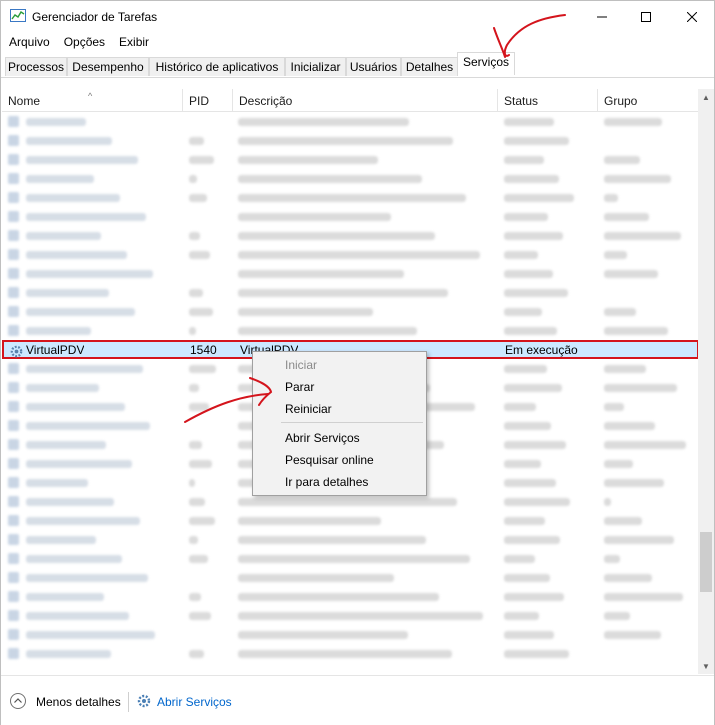 The height and width of the screenshot is (725, 715). Describe the element at coordinates (128, 702) in the screenshot. I see `footer-divider` at that location.